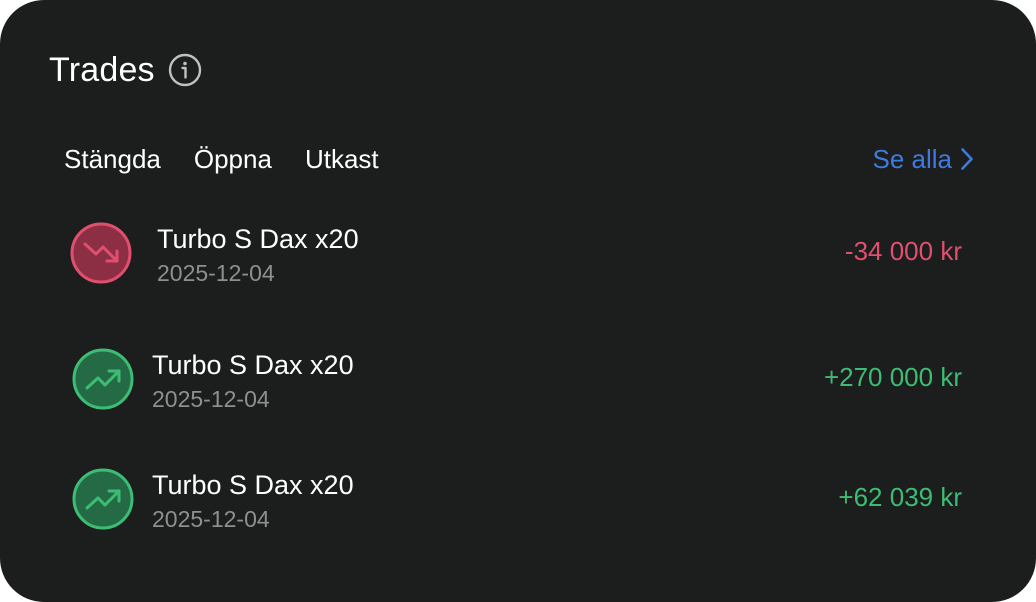 The height and width of the screenshot is (602, 1036). What do you see at coordinates (516, 500) in the screenshot?
I see `trade-row: Turbo S Dax x20 2025-12-04 +62 039 kr` at bounding box center [516, 500].